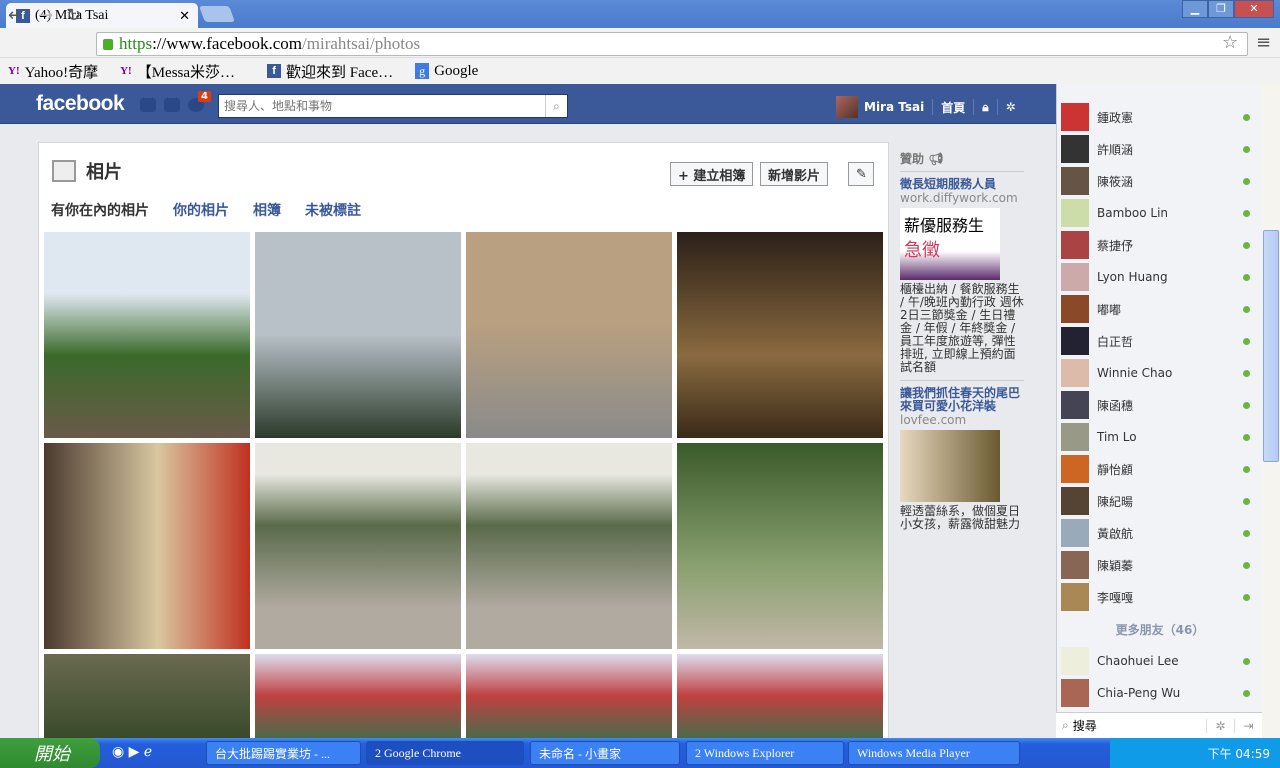 This screenshot has height=768, width=1280. What do you see at coordinates (1159, 405) in the screenshot?
I see `chat-friend: 陳函穗` at bounding box center [1159, 405].